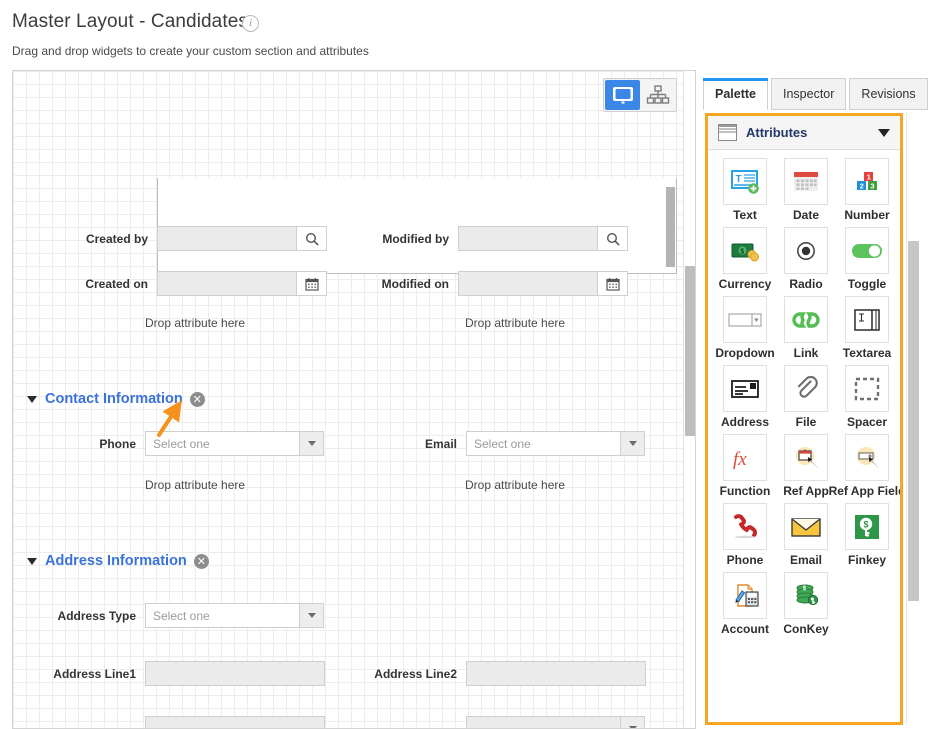  Describe the element at coordinates (633, 722) in the screenshot. I see `partial-select-caret` at that location.